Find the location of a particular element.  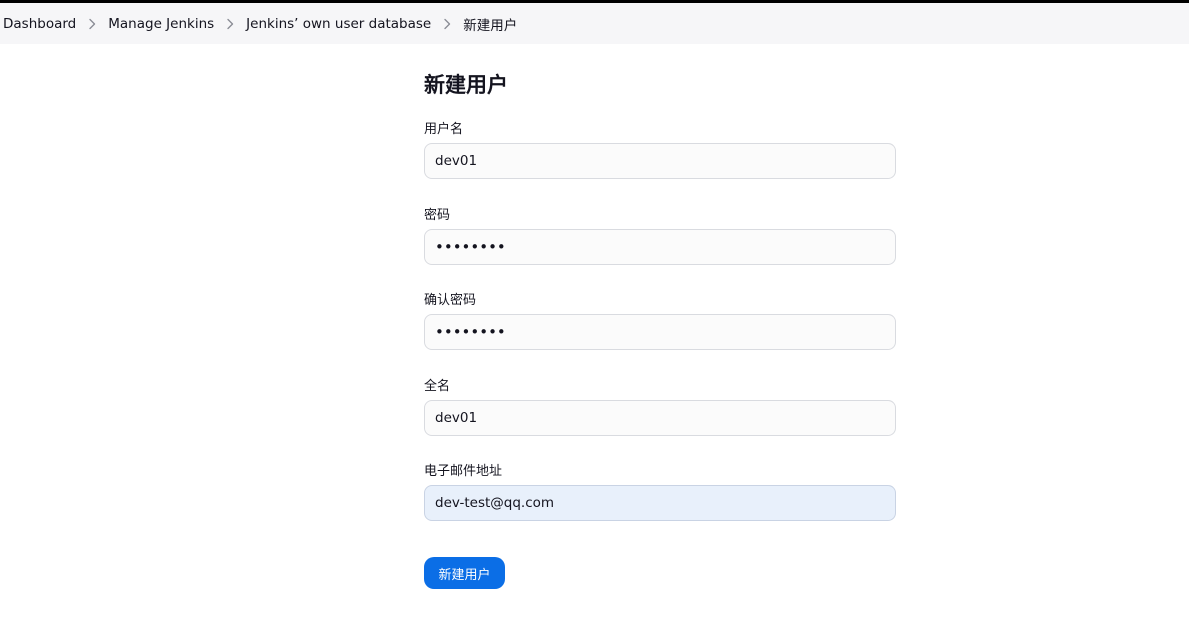

username-label: 用户名 is located at coordinates (444, 129).